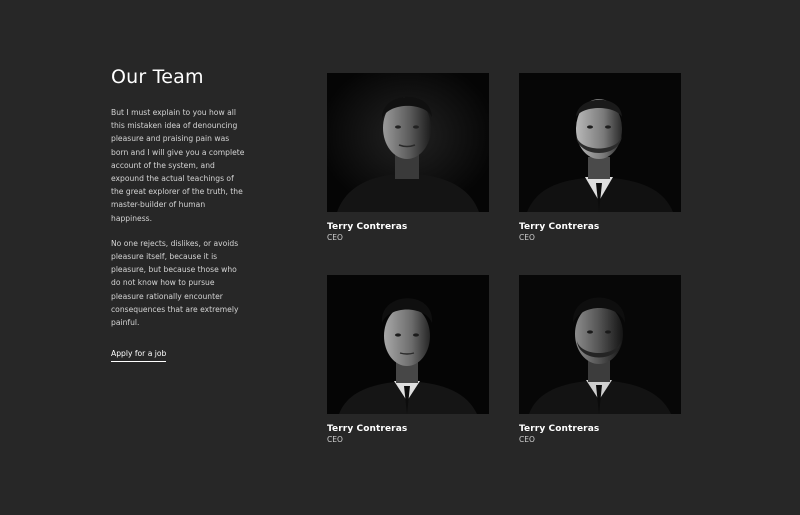  Describe the element at coordinates (157, 77) in the screenshot. I see `section-title: Our Team` at that location.